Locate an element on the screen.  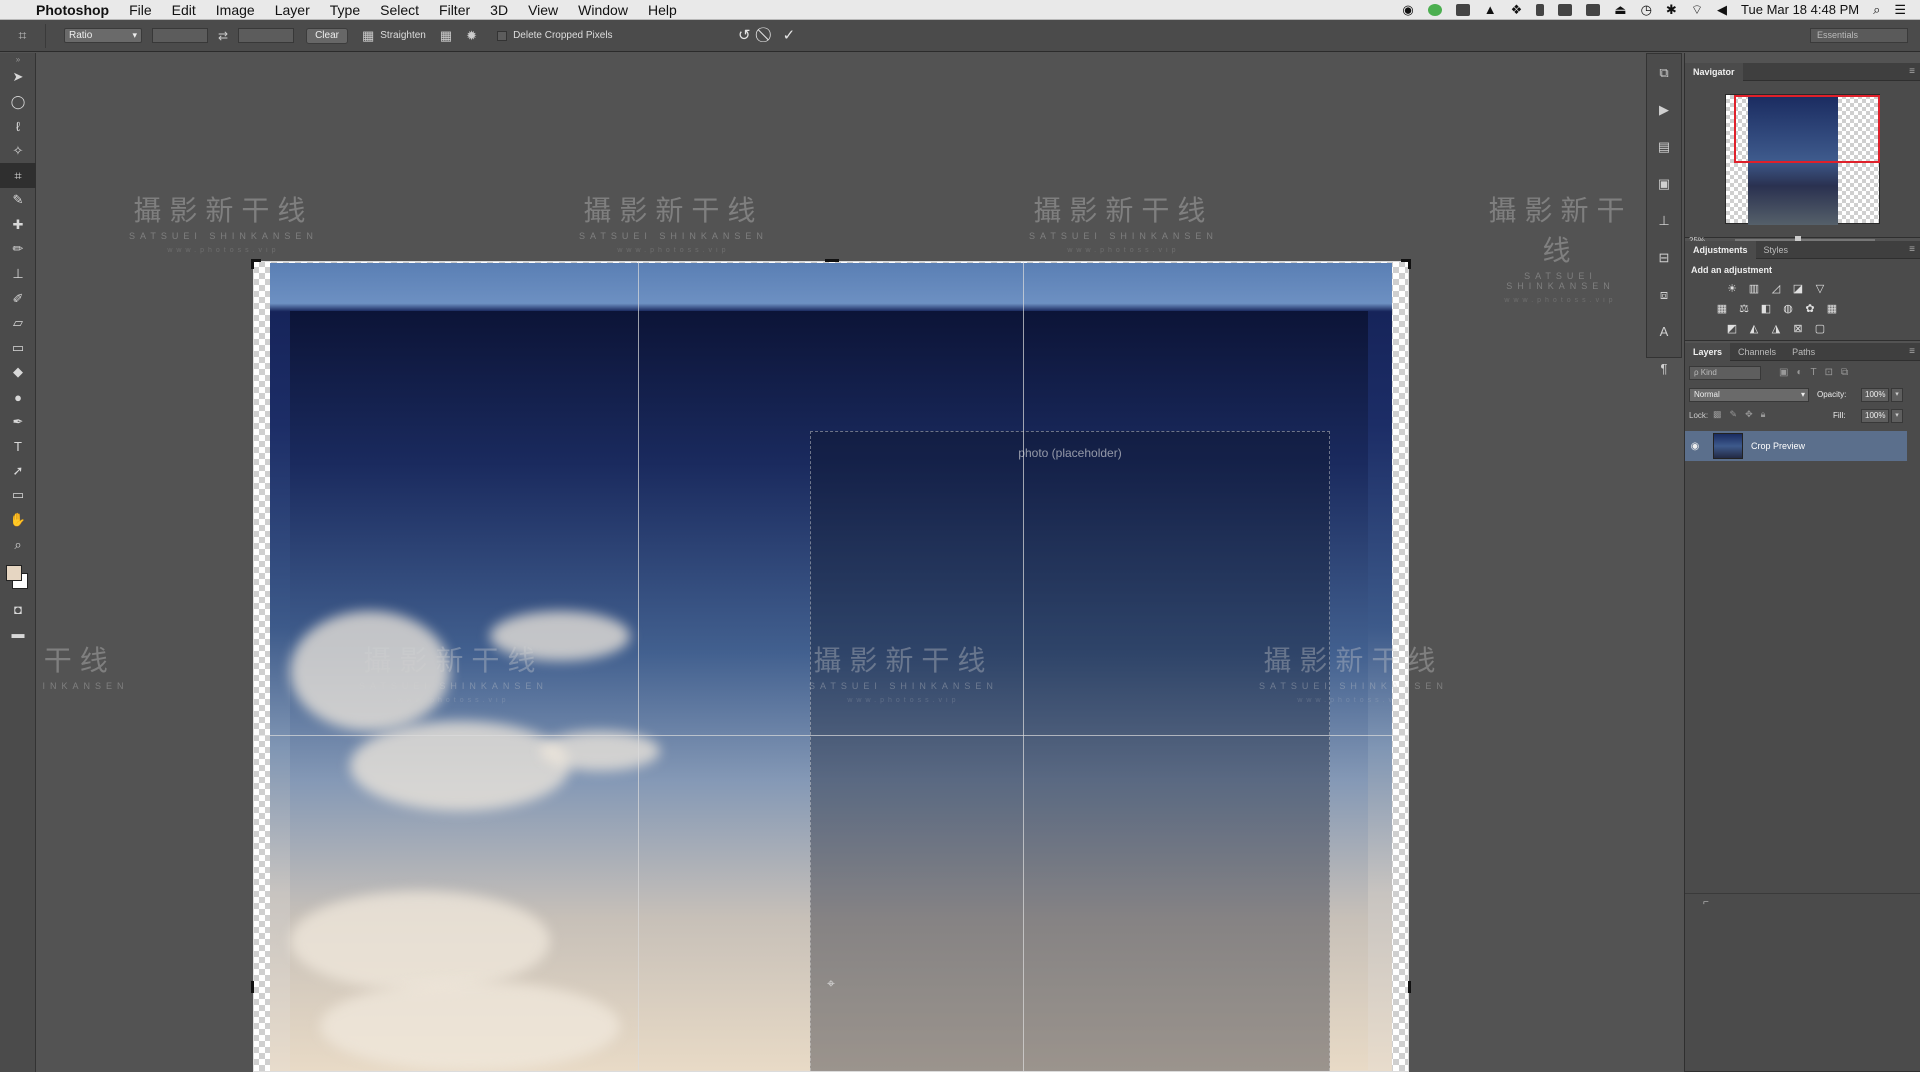
navigator-view-box is located at coordinates (1807, 129).